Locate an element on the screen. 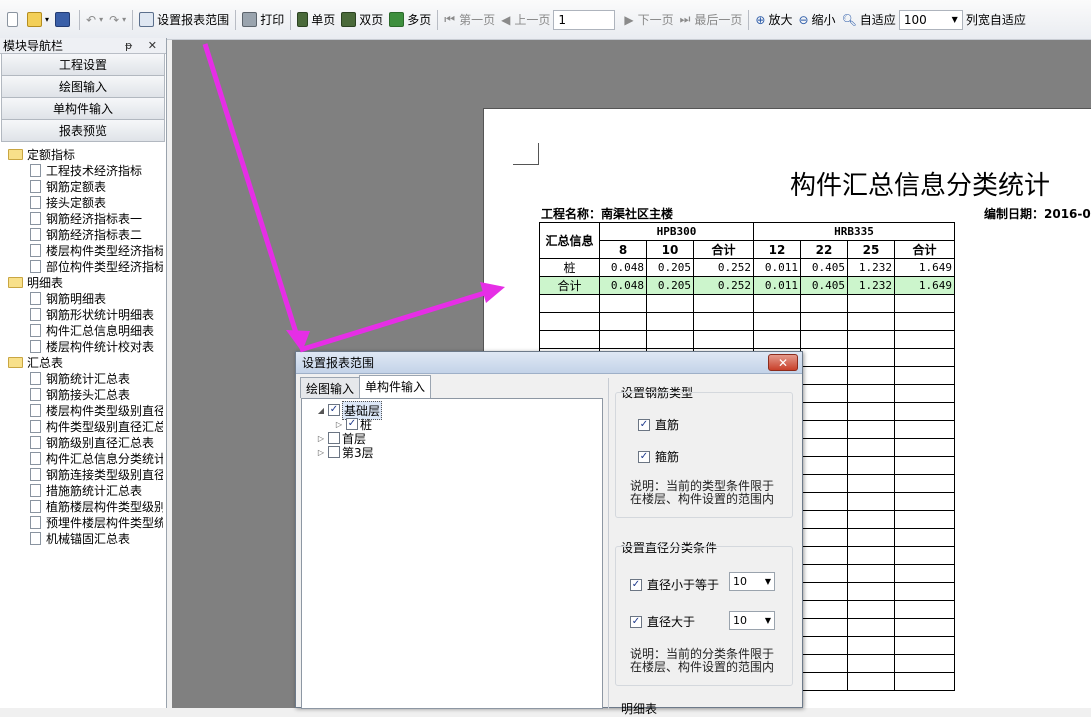 This screenshot has width=1091, height=717. tree-node-foundation: ◢ ✓ 基础层 is located at coordinates (459, 410).